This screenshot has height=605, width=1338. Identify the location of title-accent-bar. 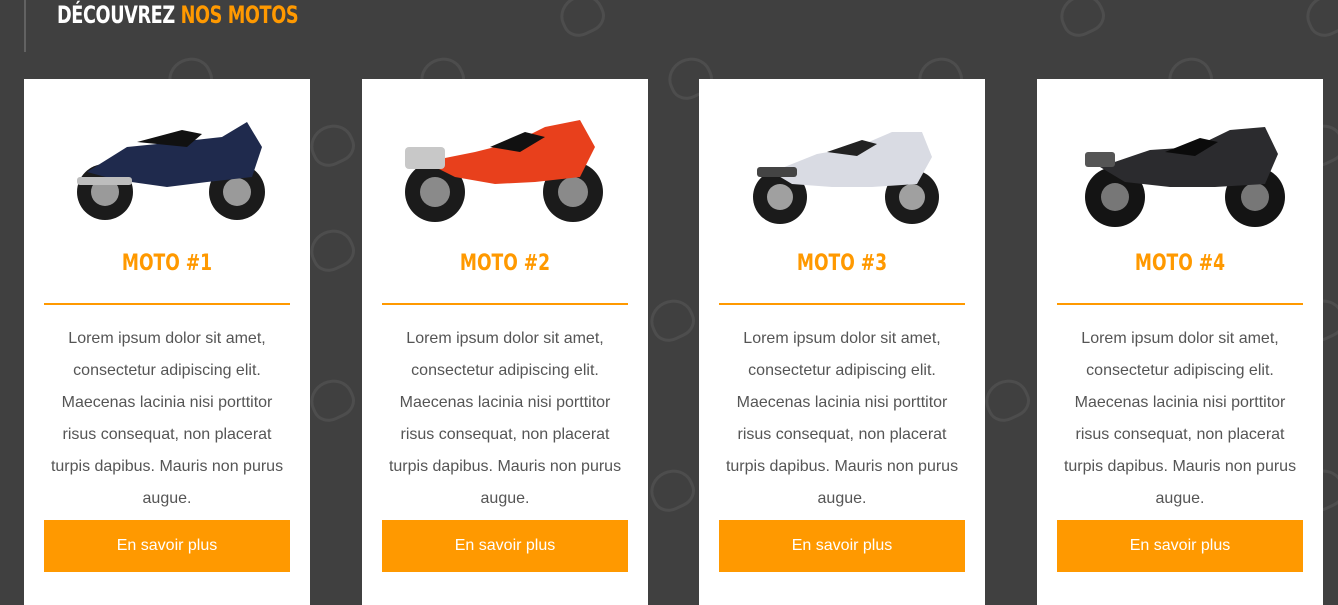
(25, 26).